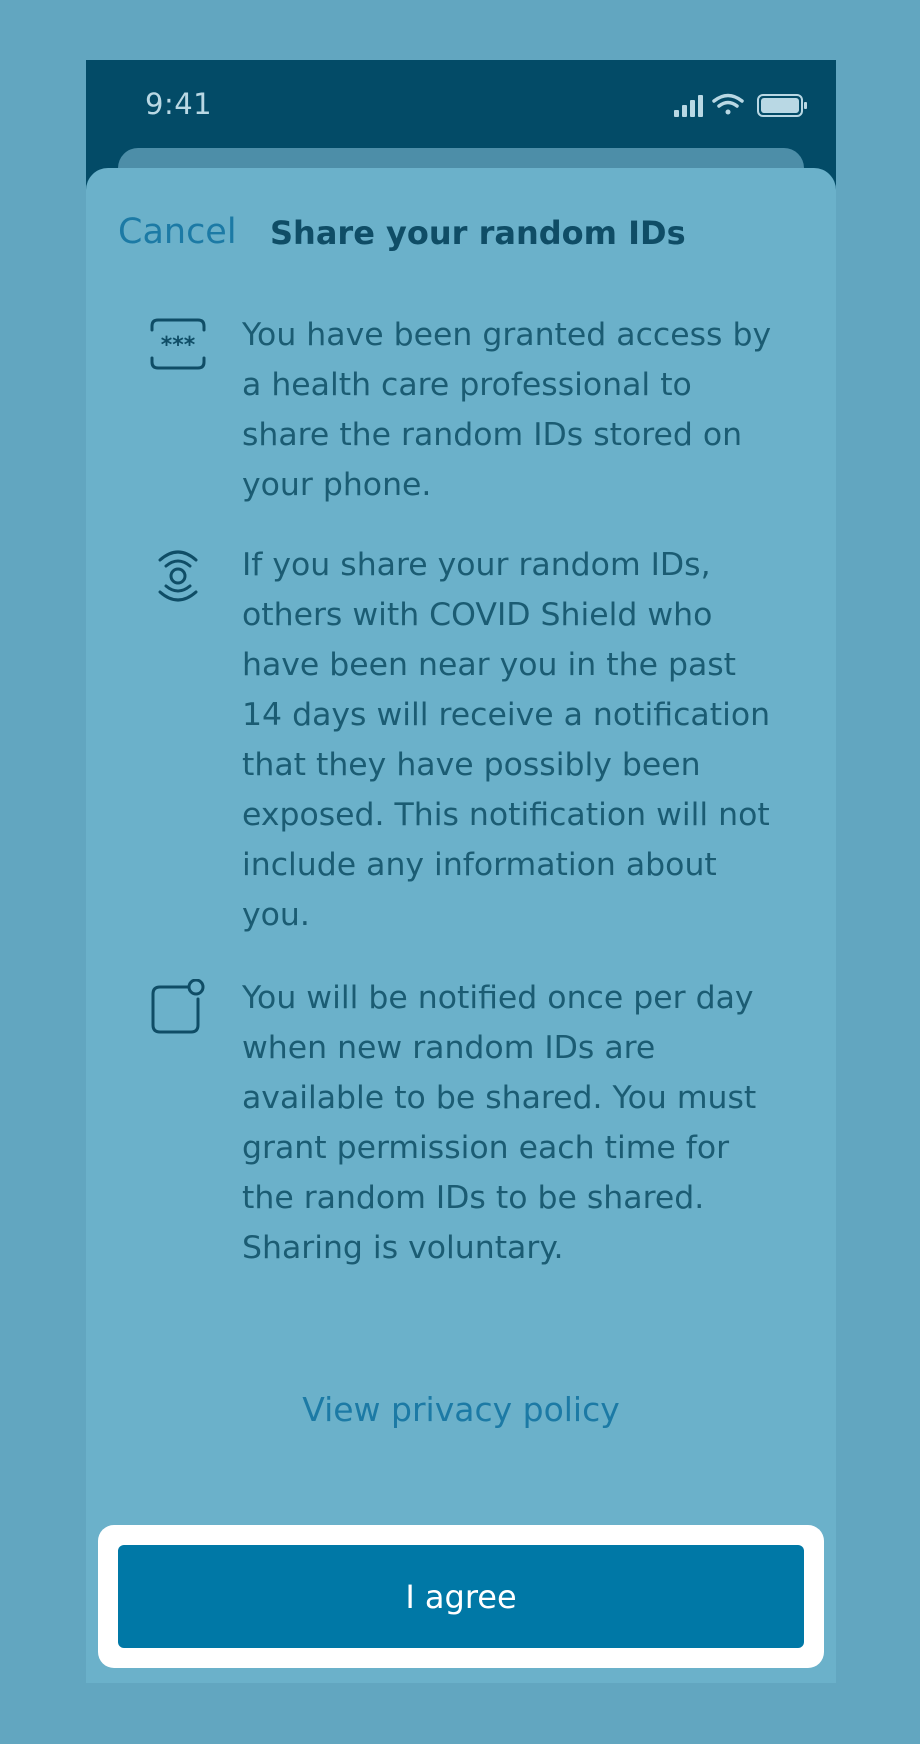  What do you see at coordinates (178, 576) in the screenshot?
I see `broadcast-icon` at bounding box center [178, 576].